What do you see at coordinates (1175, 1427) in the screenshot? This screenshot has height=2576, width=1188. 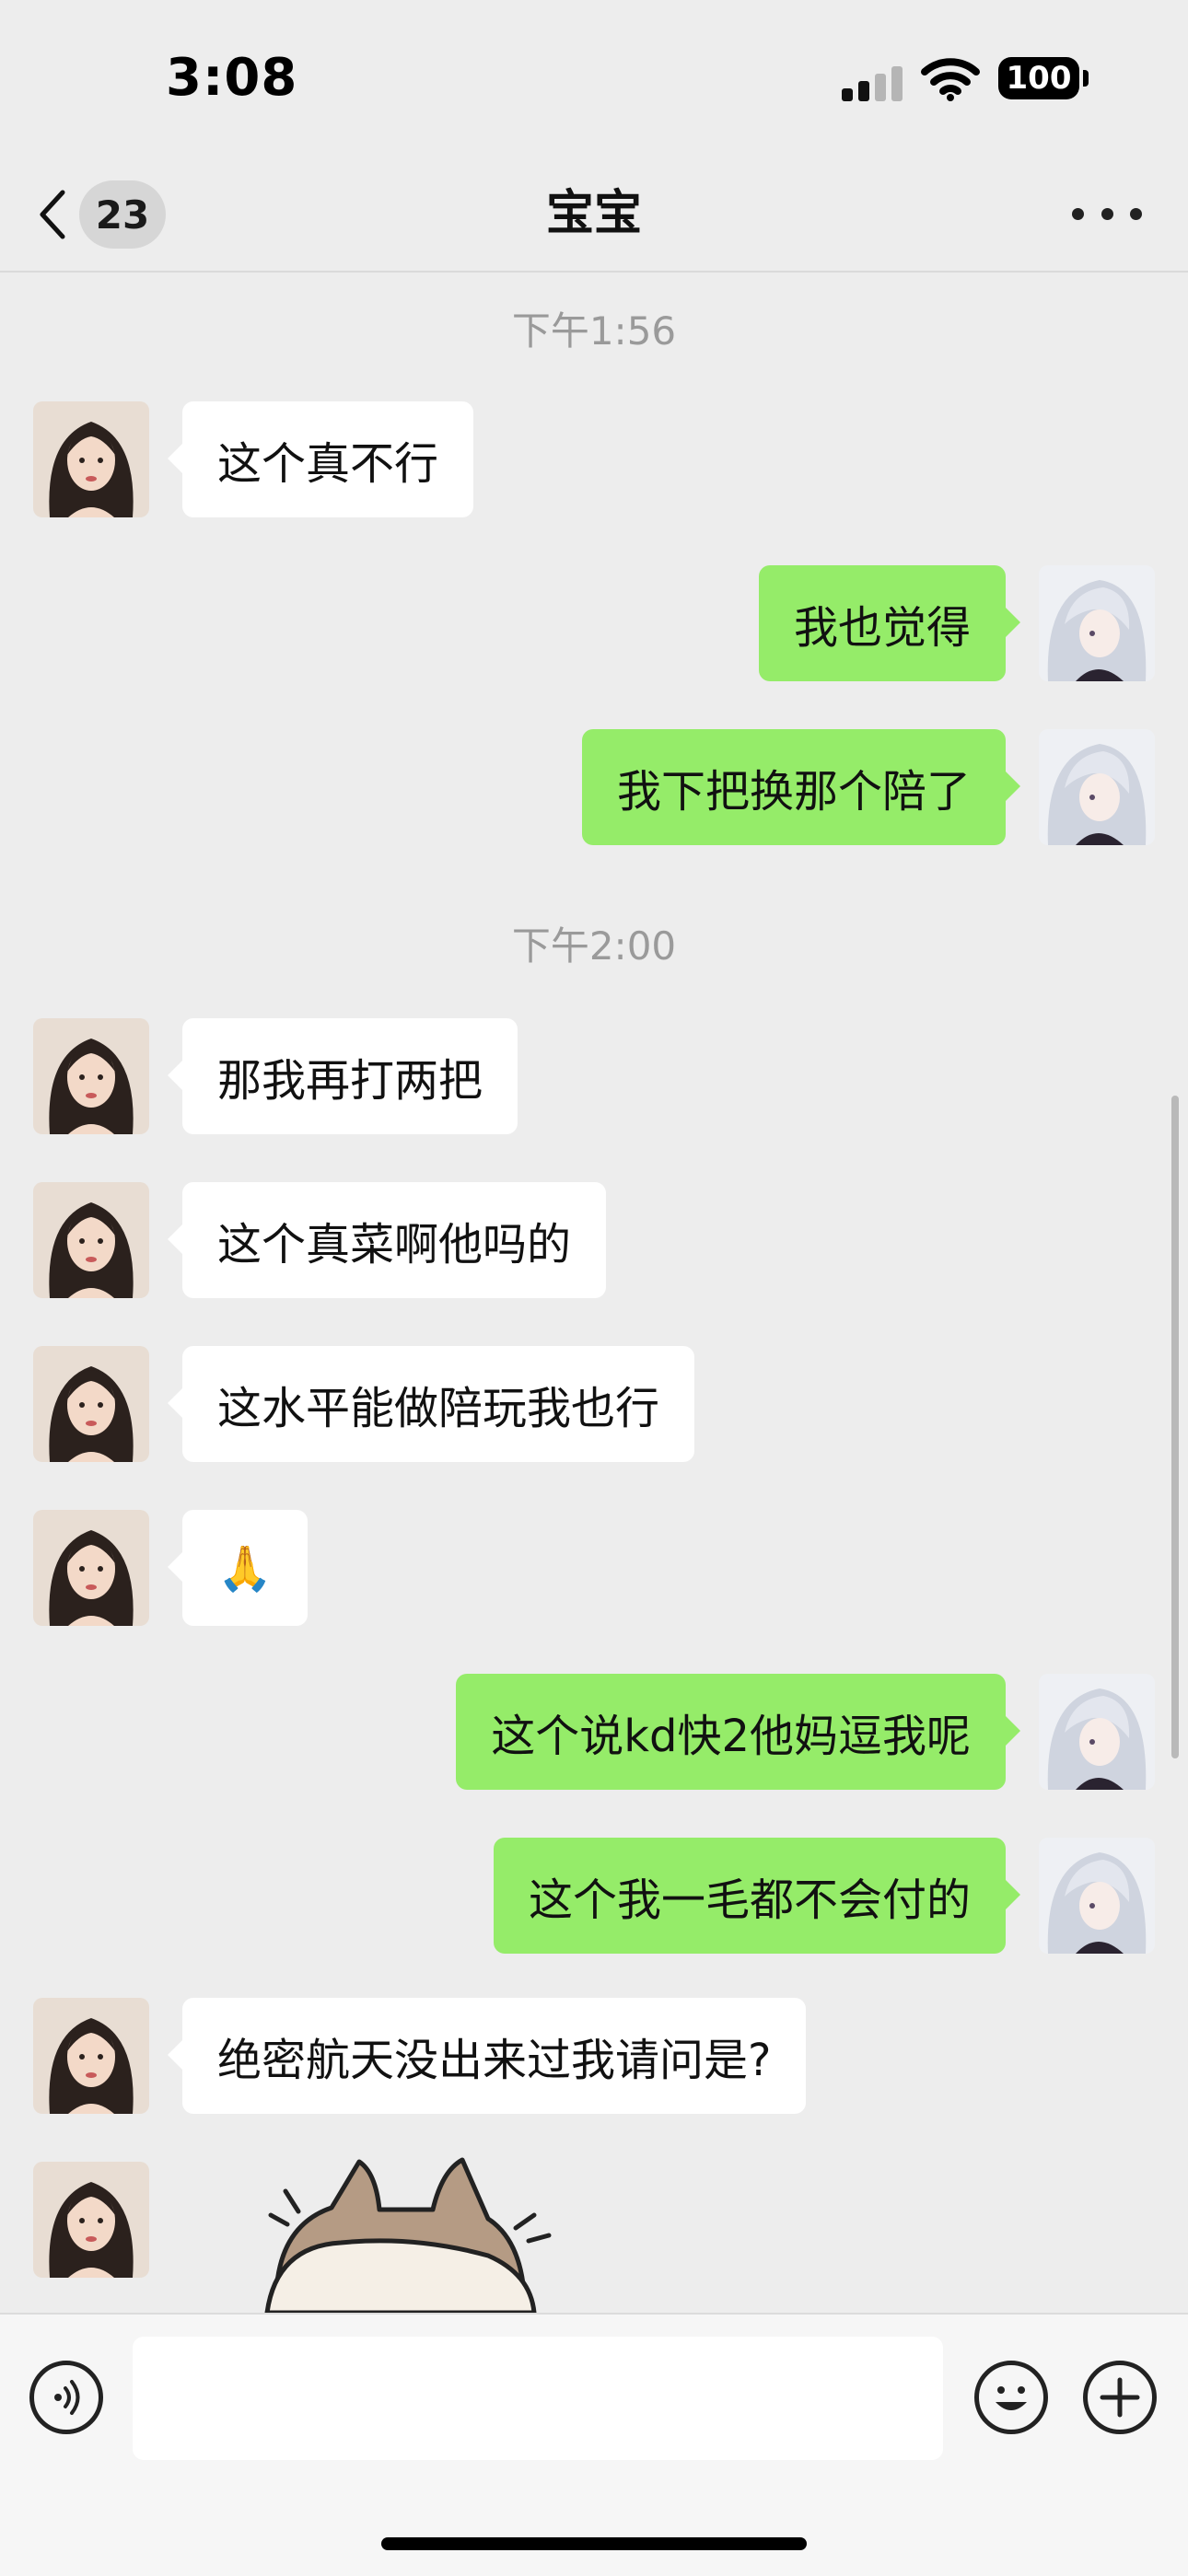 I see `chat-scrollbar` at bounding box center [1175, 1427].